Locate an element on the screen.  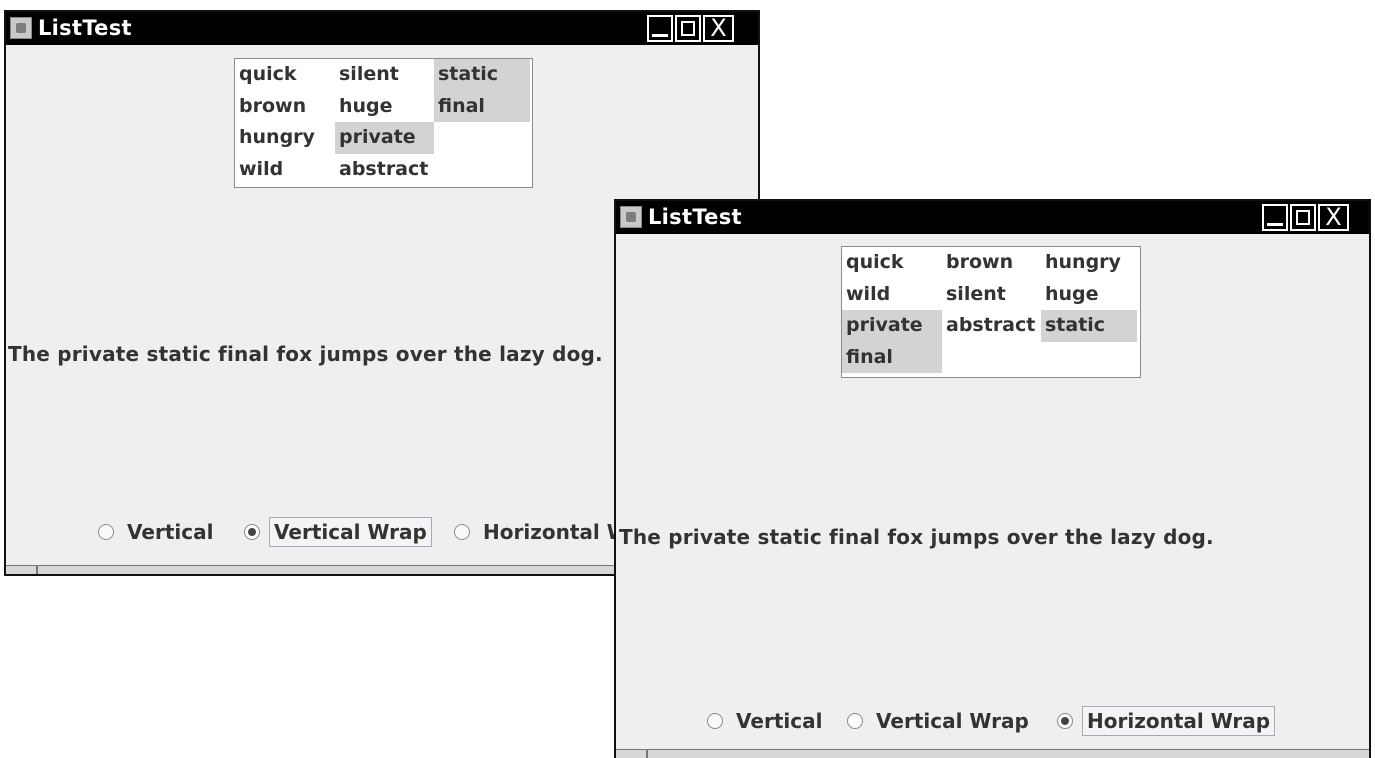
bottom-border is located at coordinates (992, 753).